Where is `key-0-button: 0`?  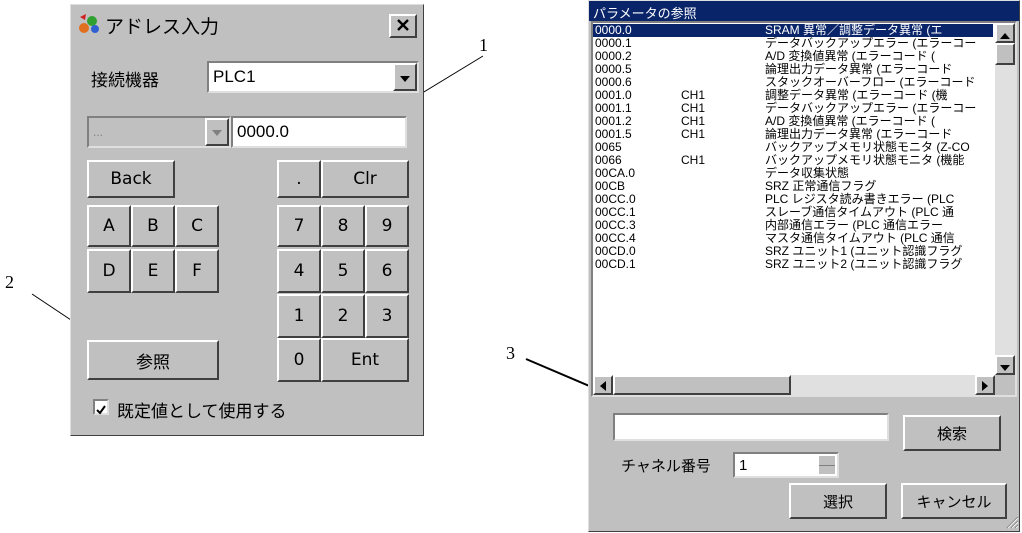 key-0-button: 0 is located at coordinates (299, 360).